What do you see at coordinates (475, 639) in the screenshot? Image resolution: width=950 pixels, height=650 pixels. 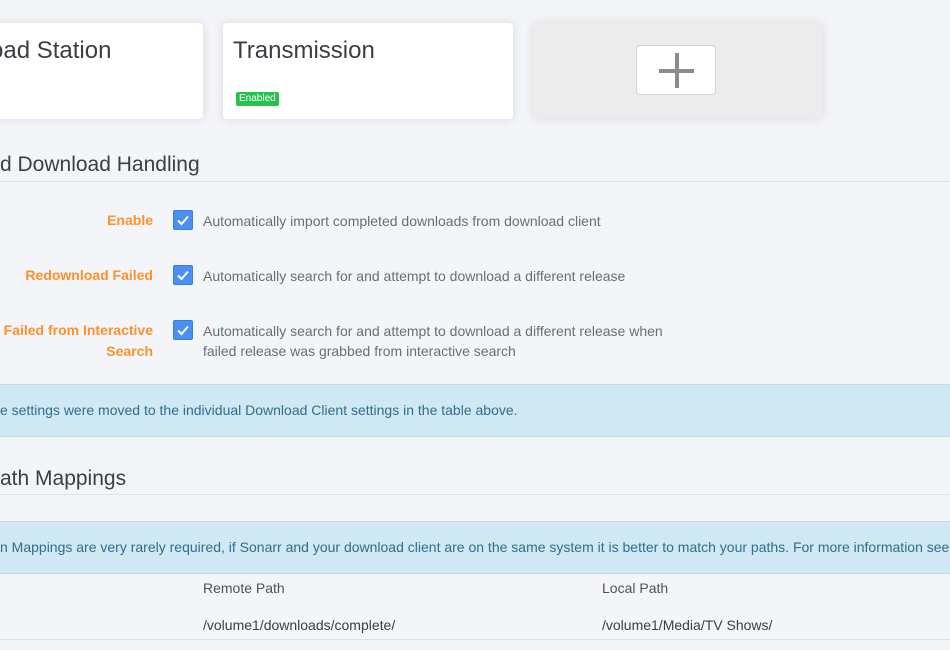 I see `row-divider` at bounding box center [475, 639].